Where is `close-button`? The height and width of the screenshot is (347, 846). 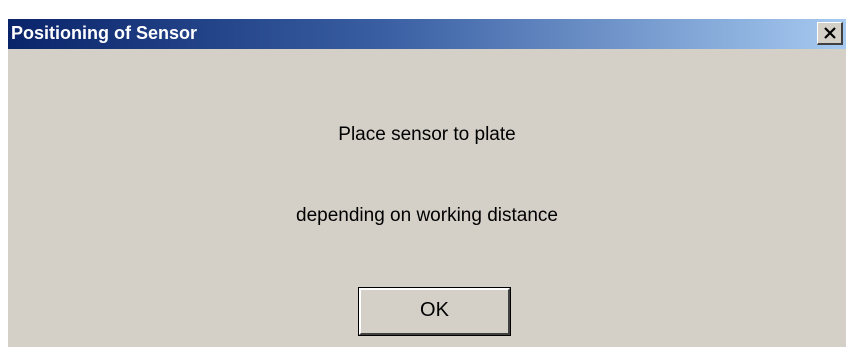 close-button is located at coordinates (830, 33).